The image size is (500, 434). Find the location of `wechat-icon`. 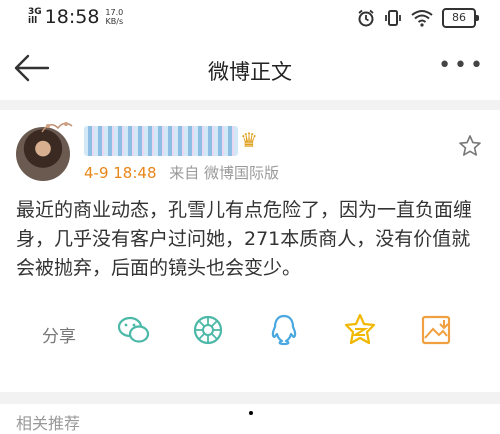

wechat-icon is located at coordinates (134, 330).